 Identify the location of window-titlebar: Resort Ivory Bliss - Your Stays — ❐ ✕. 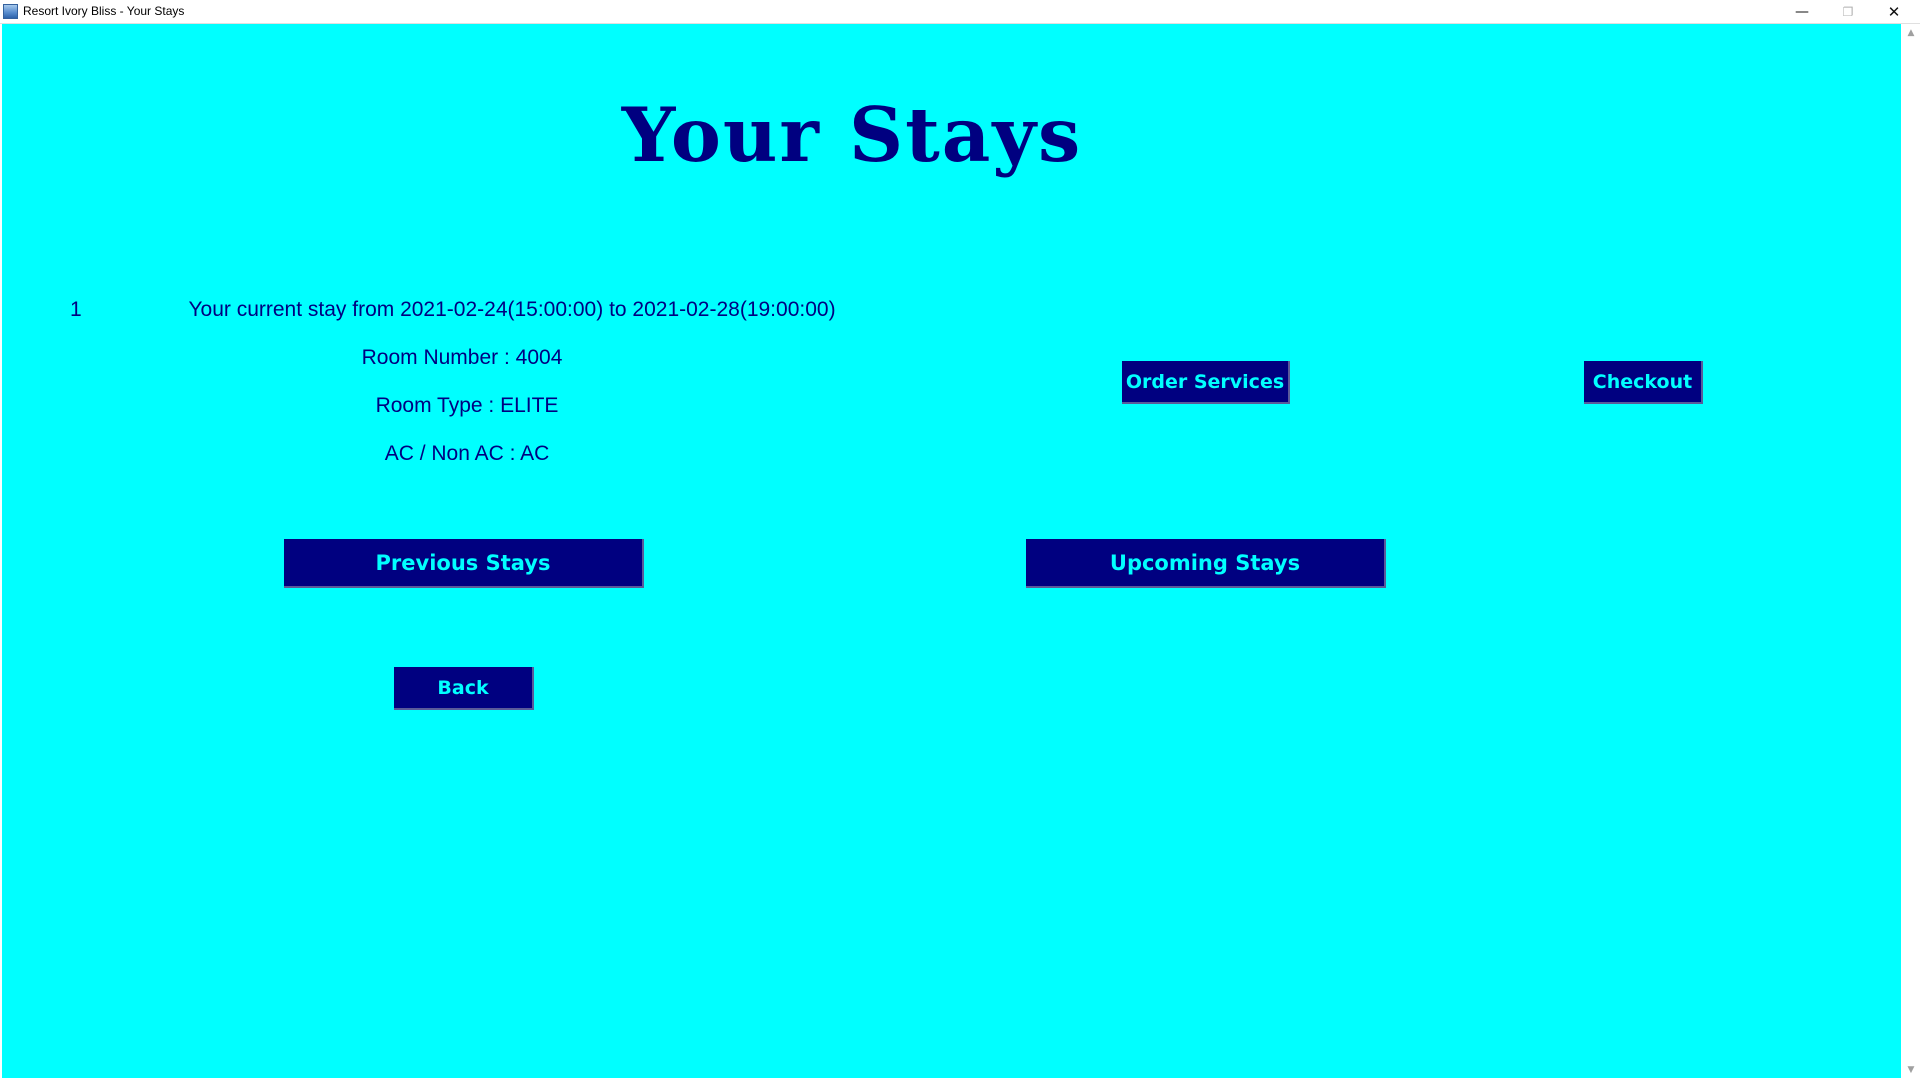
(960, 12).